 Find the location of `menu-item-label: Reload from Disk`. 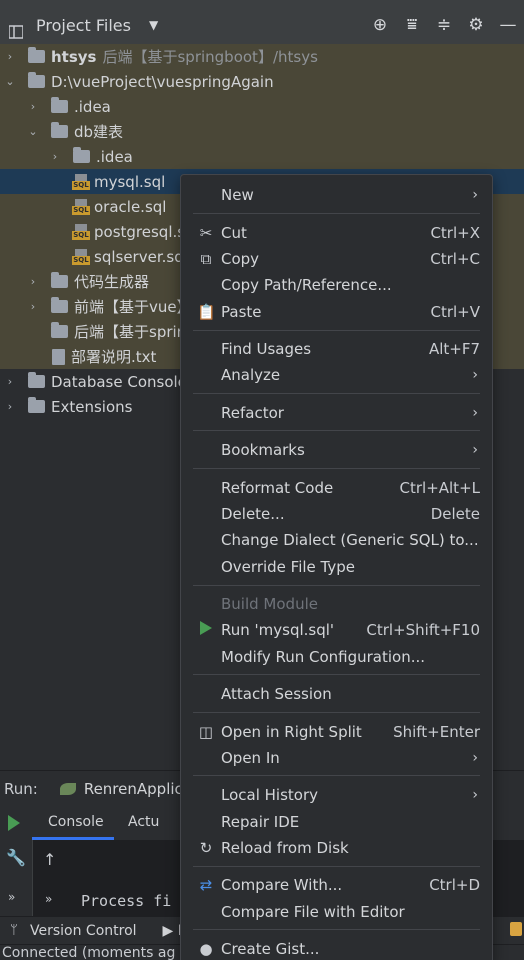

menu-item-label: Reload from Disk is located at coordinates (285, 848).